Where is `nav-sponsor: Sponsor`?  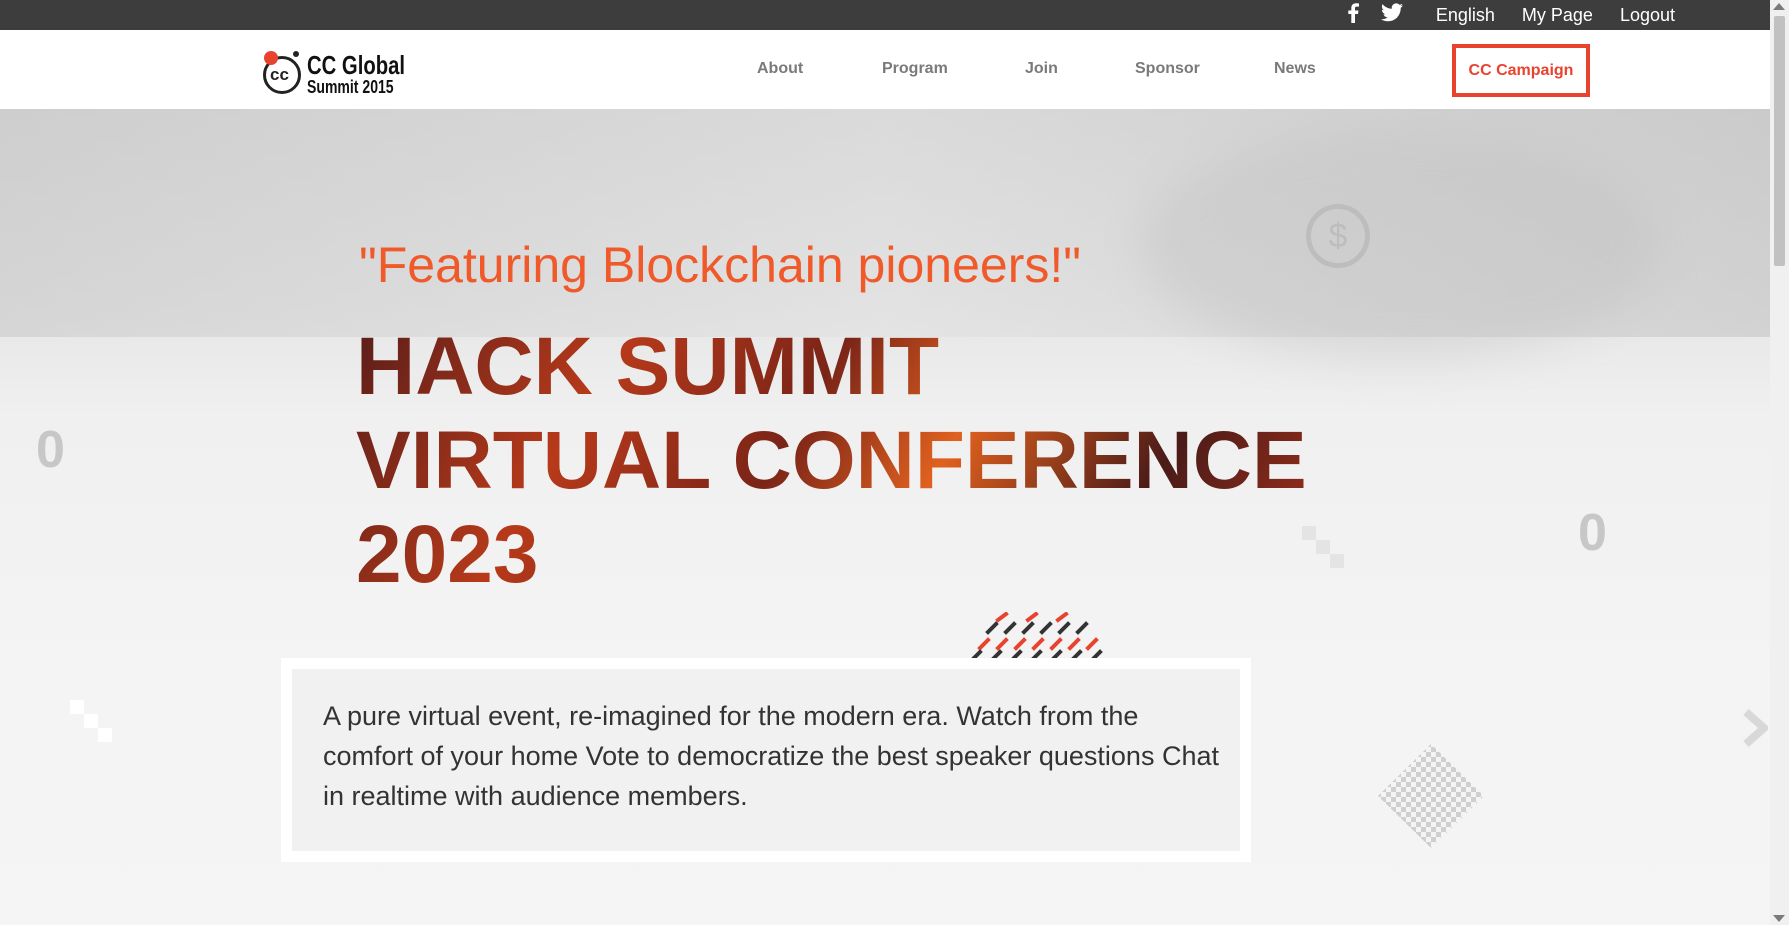 nav-sponsor: Sponsor is located at coordinates (1167, 69).